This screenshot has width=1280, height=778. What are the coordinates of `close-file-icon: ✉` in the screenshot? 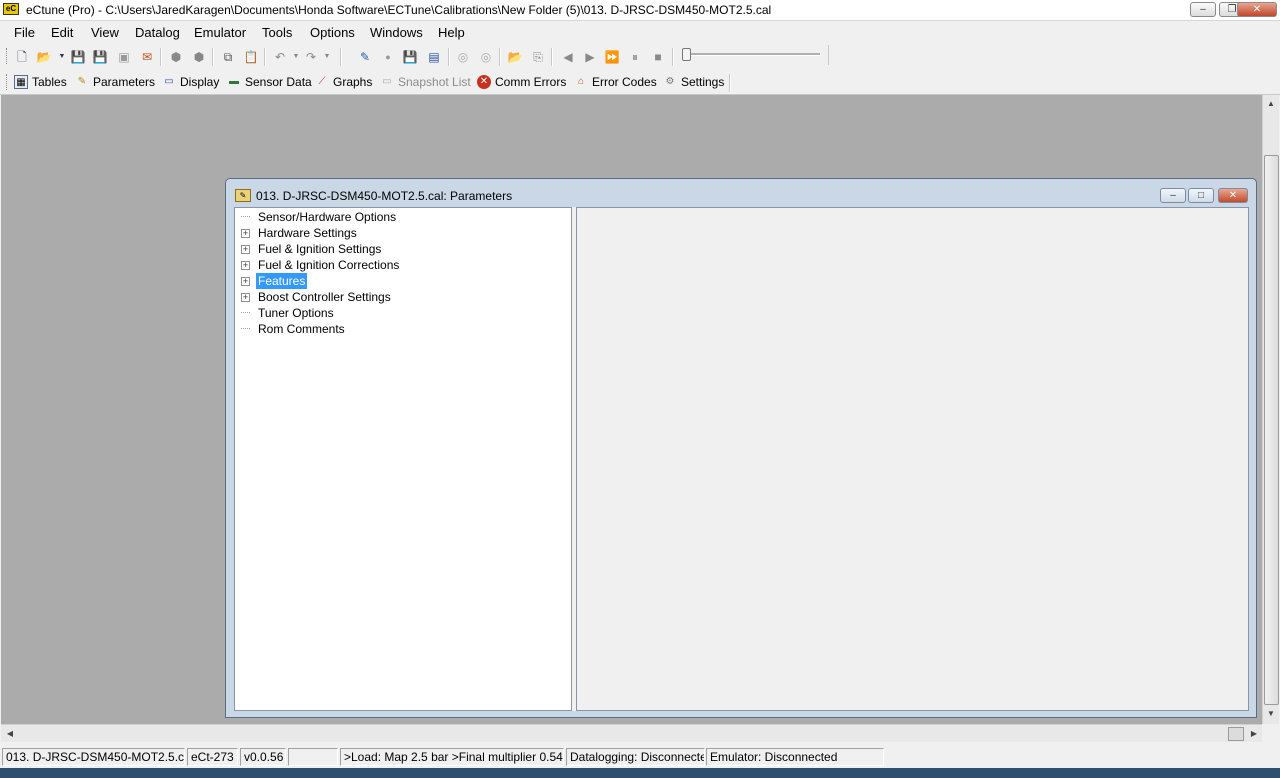 It's located at (147, 57).